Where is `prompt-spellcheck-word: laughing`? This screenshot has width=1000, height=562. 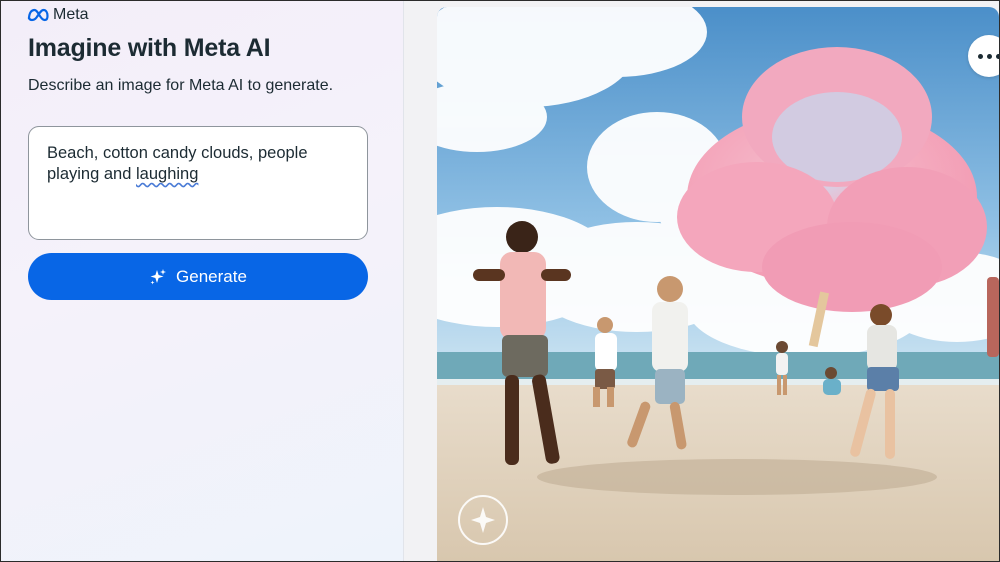
prompt-spellcheck-word: laughing is located at coordinates (167, 174).